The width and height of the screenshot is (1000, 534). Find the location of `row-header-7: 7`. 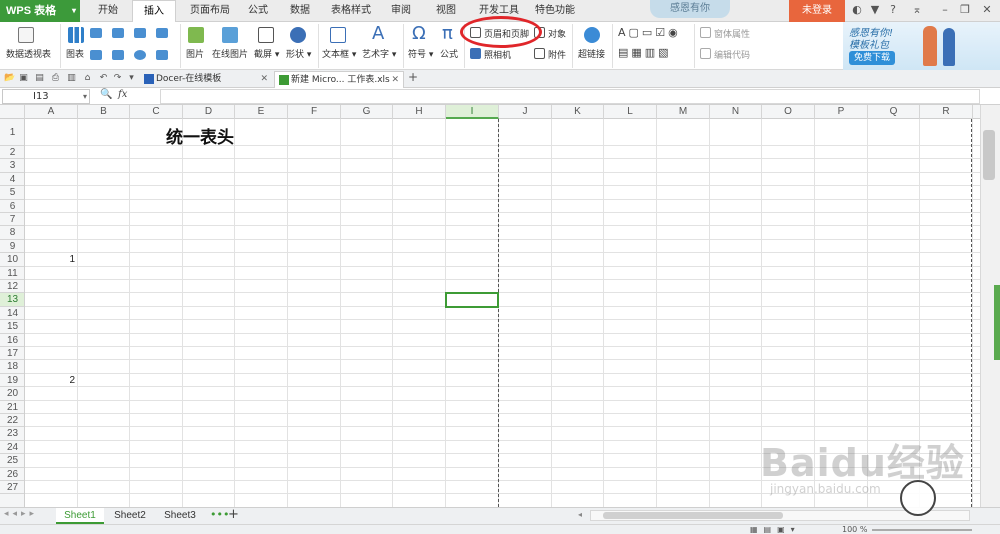

row-header-7: 7 is located at coordinates (12, 220).